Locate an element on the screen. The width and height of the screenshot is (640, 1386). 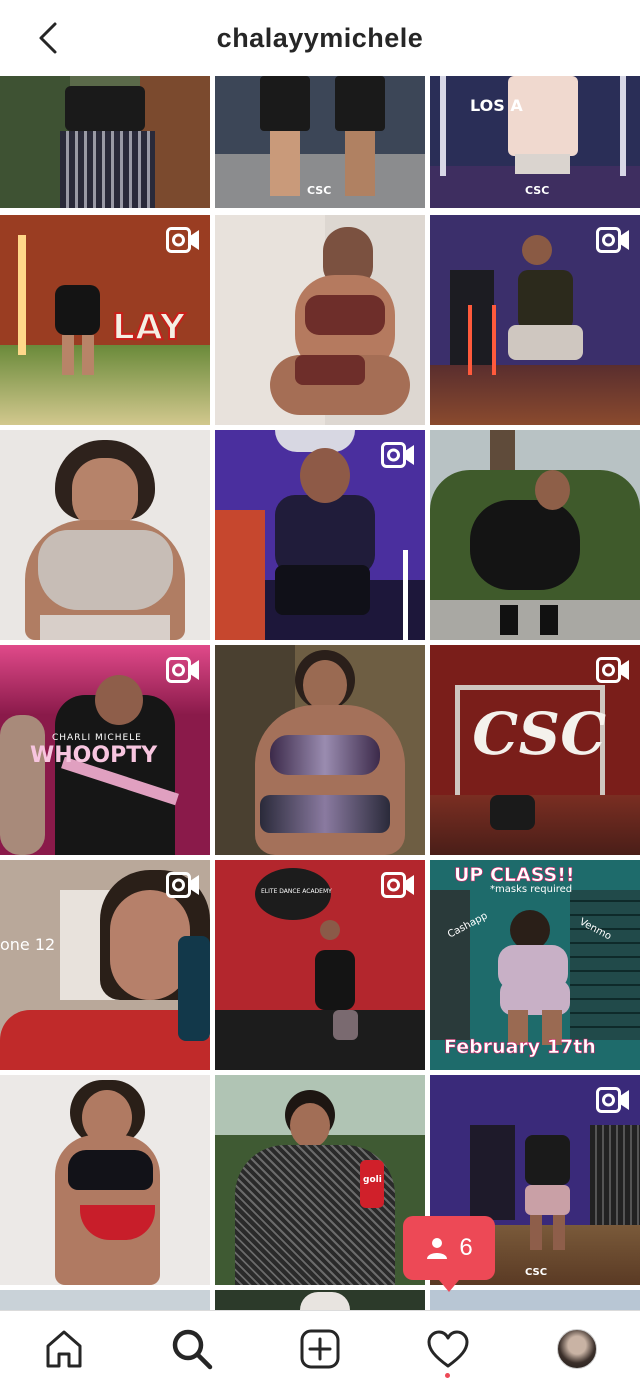
activity-indicator-dot is located at coordinates (447, 1375).